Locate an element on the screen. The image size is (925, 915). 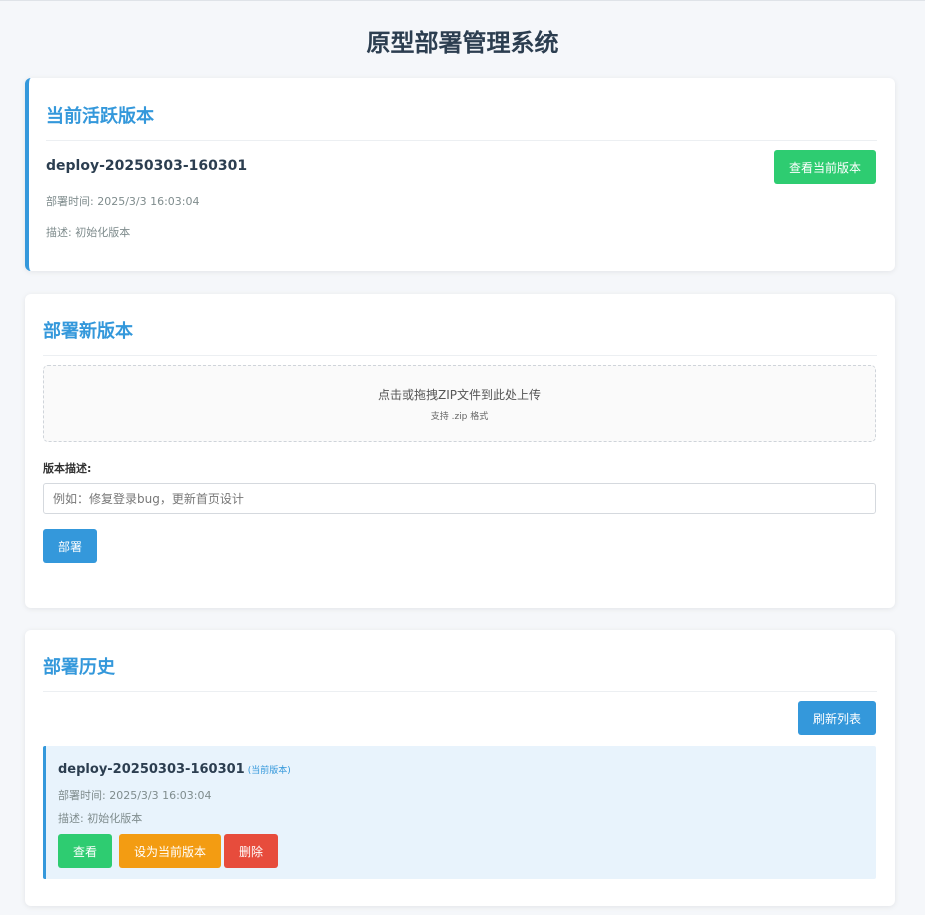
deploy-button: 部署 is located at coordinates (70, 546).